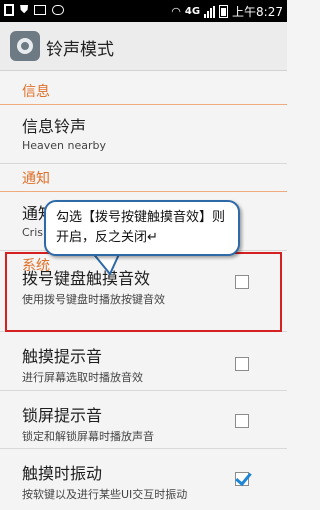 The height and width of the screenshot is (510, 320). I want to click on signal-icon, so click(210, 11).